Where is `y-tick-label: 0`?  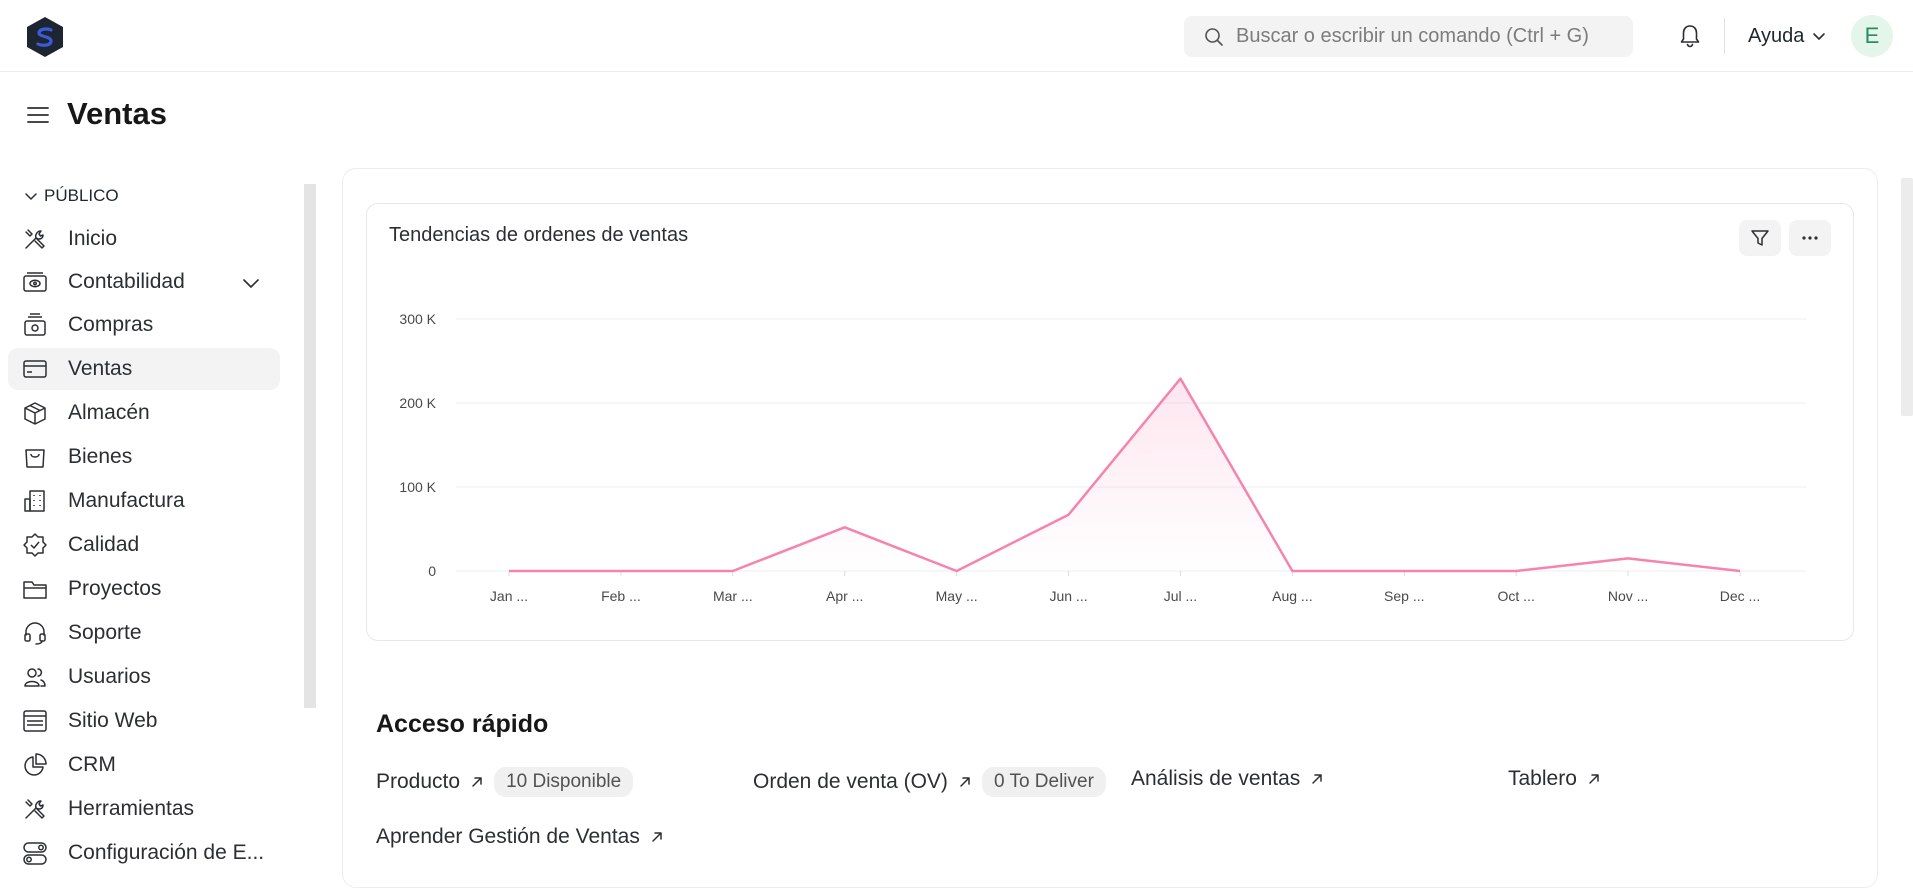
y-tick-label: 0 is located at coordinates (432, 571).